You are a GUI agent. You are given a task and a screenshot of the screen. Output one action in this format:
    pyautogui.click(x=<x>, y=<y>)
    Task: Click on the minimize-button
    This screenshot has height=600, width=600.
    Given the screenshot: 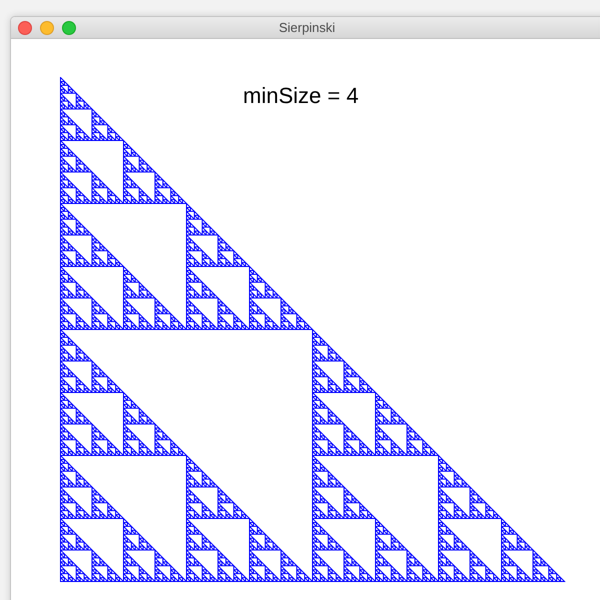 What is the action you would take?
    pyautogui.click(x=47, y=27)
    